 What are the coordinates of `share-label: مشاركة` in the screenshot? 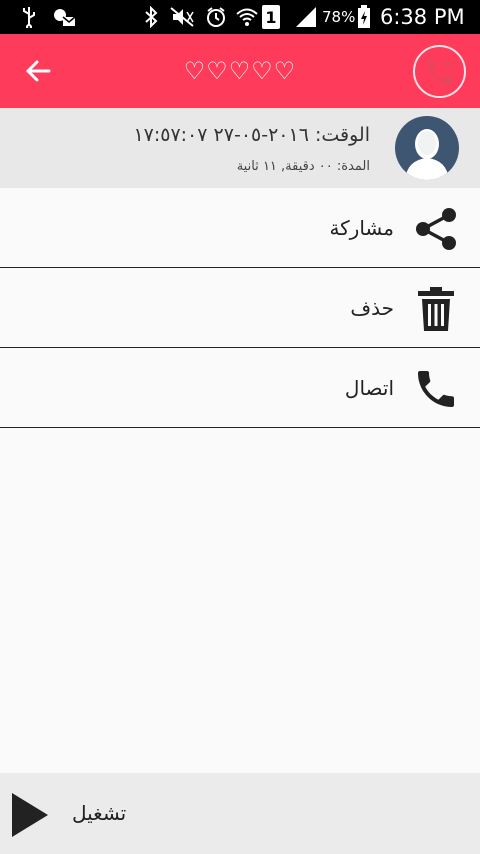 It's located at (361, 228).